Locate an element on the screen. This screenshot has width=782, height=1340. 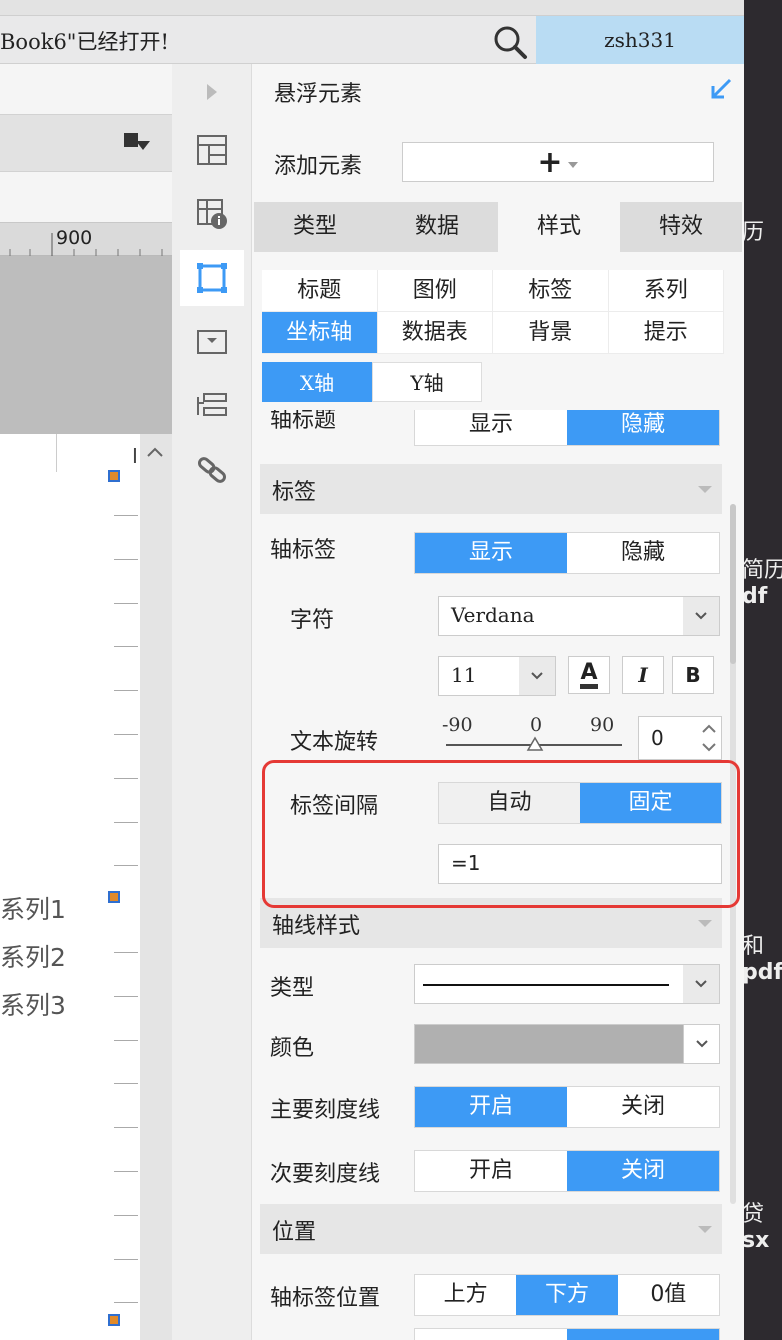
major-tick-off: 关闭 is located at coordinates (643, 1107).